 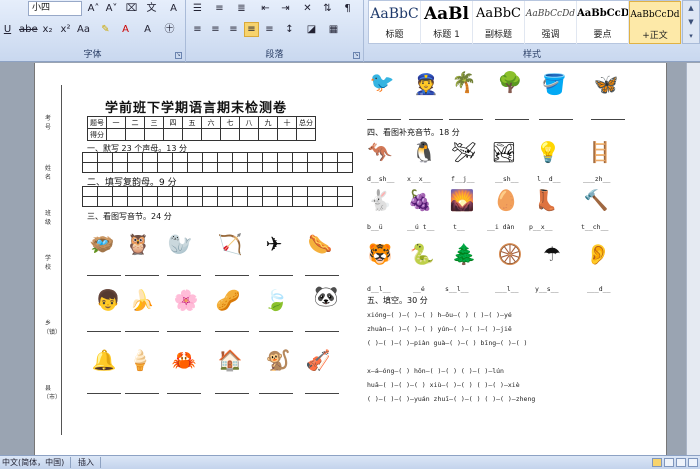 What do you see at coordinates (356, 55) in the screenshot?
I see `paragraph-dialog-launcher-icon: ↘` at bounding box center [356, 55].